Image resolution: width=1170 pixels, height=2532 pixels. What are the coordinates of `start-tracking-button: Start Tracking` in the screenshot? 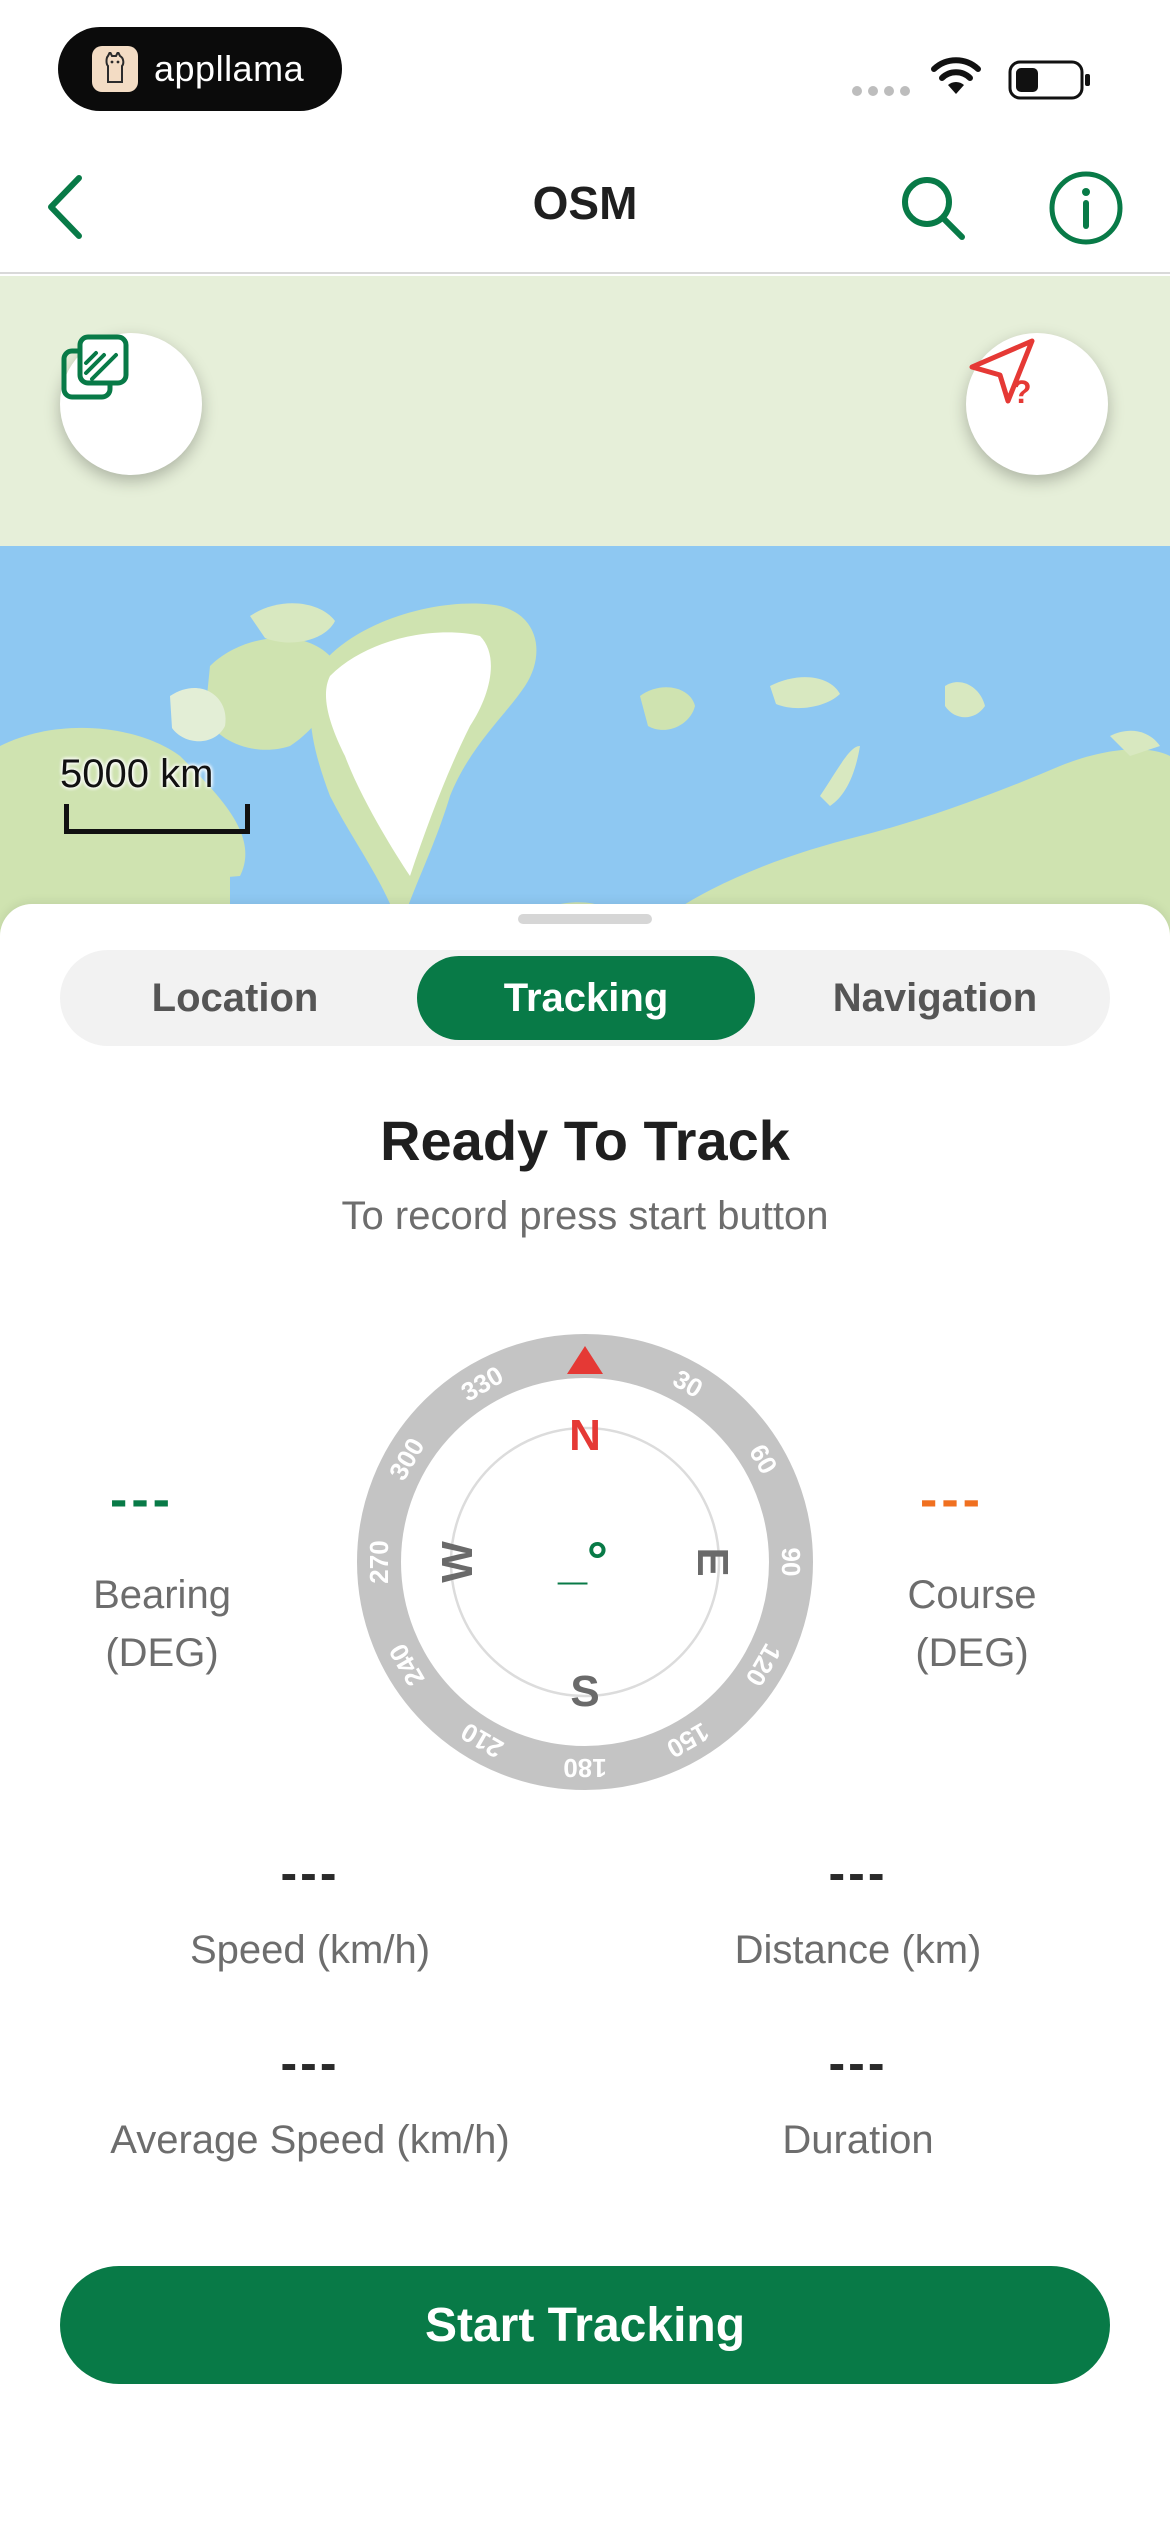 It's located at (585, 2325).